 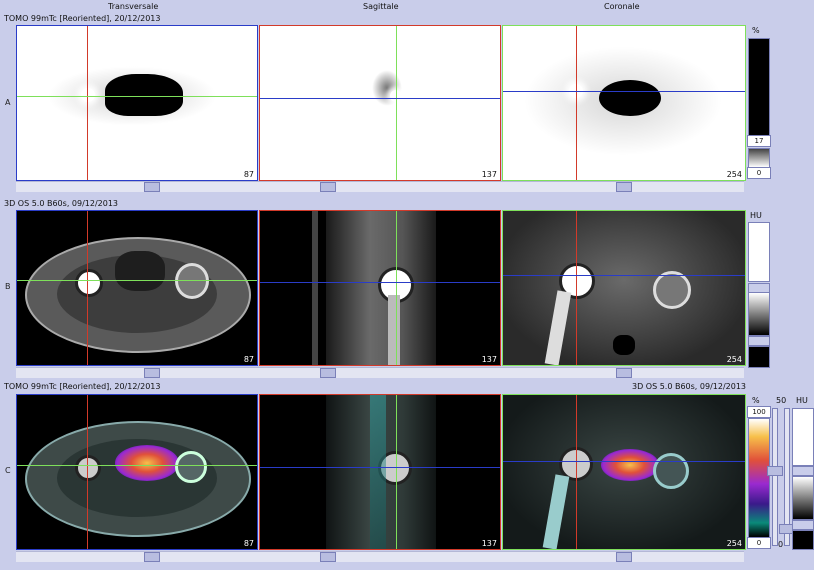 What do you see at coordinates (133, 6) in the screenshot?
I see `header-transversale: Transversale` at bounding box center [133, 6].